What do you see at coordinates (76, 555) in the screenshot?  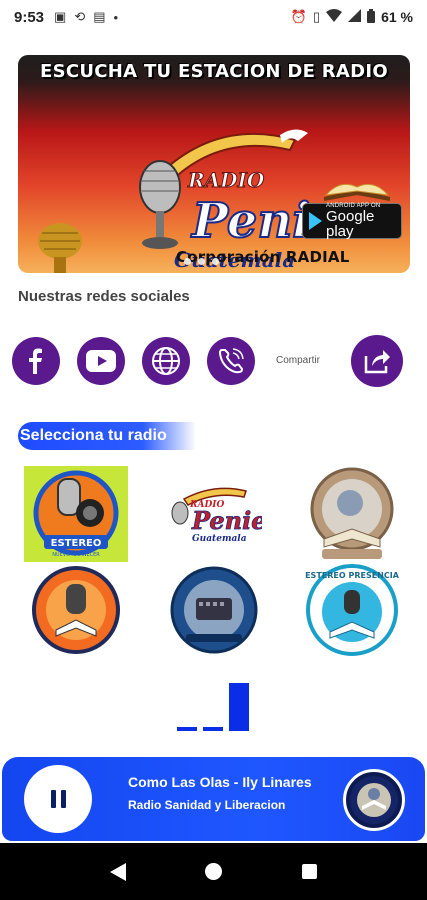 I see `station-caption-text: NUEVO AMANECER` at bounding box center [76, 555].